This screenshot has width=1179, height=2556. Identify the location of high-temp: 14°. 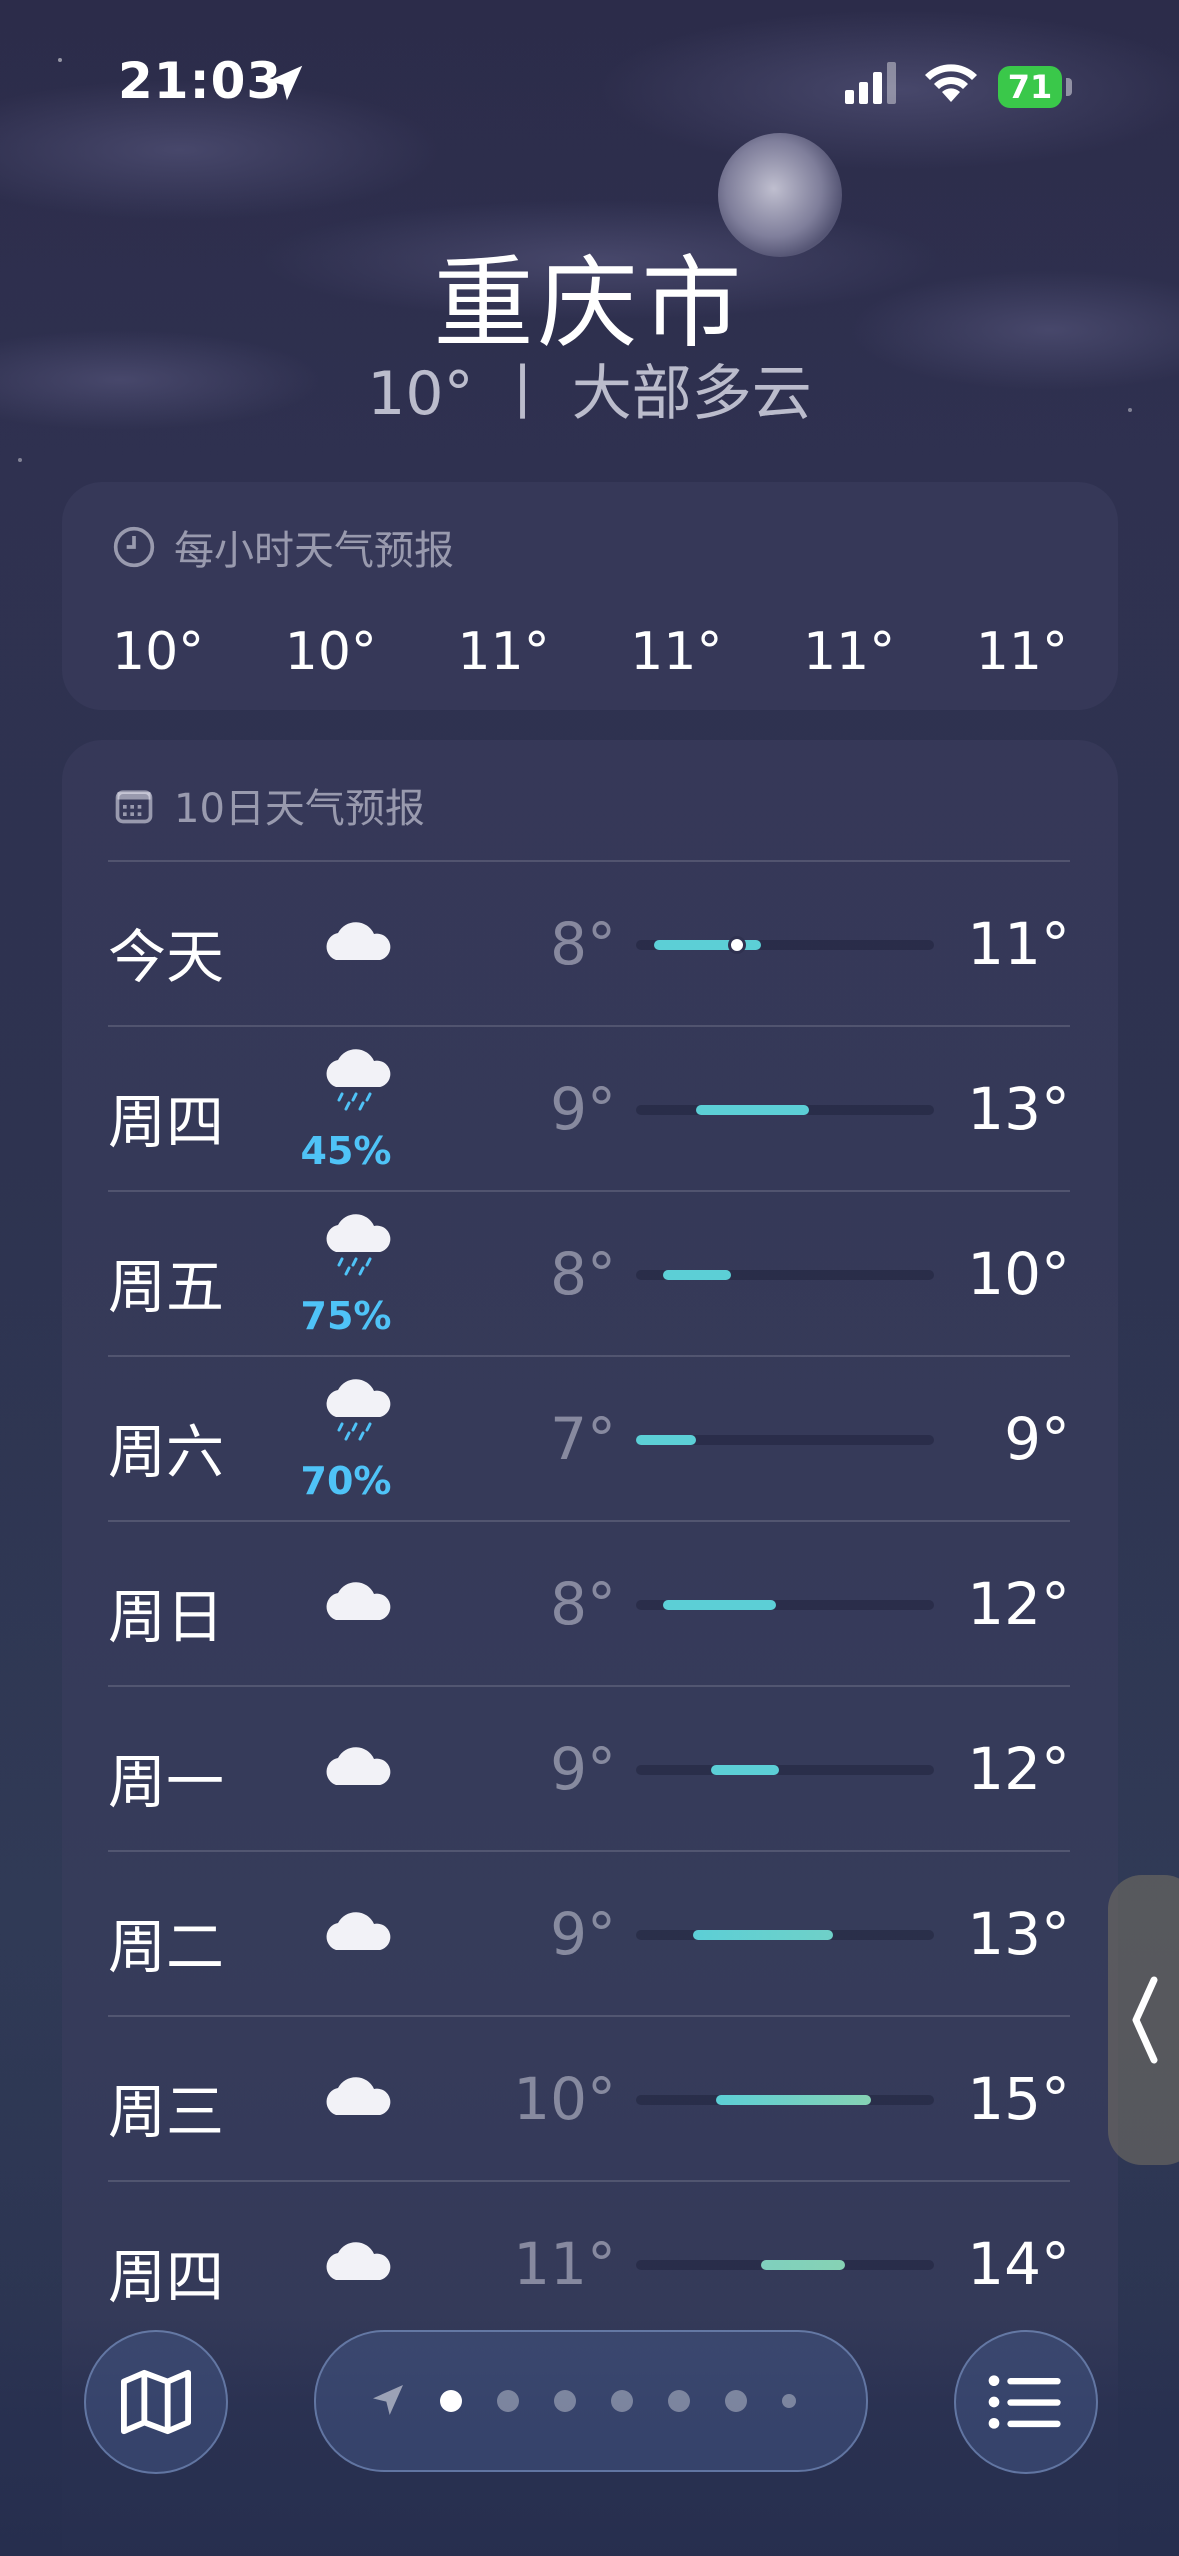
(1018, 2264).